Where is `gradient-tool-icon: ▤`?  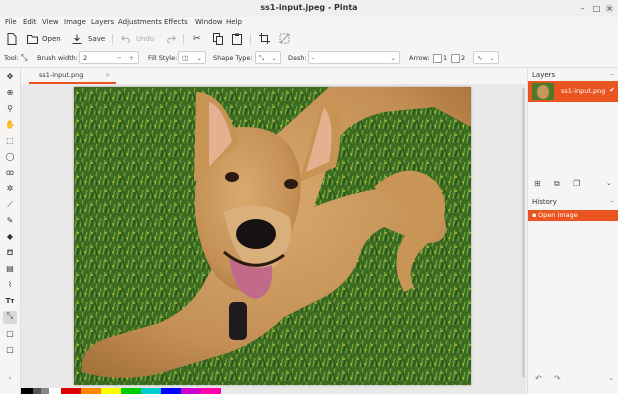
gradient-tool-icon: ▤ is located at coordinates (10, 269).